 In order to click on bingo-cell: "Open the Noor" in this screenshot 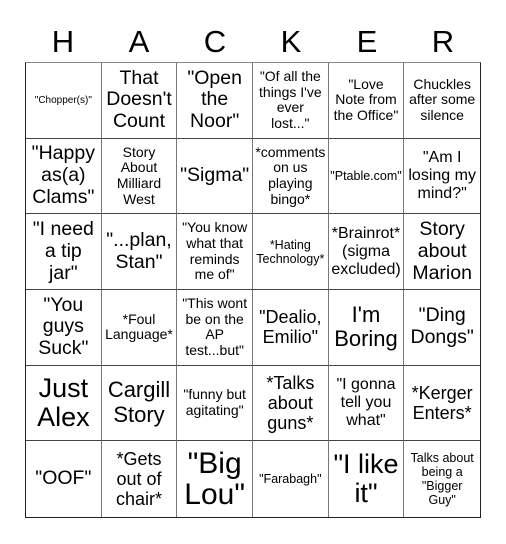, I will do `click(215, 101)`.